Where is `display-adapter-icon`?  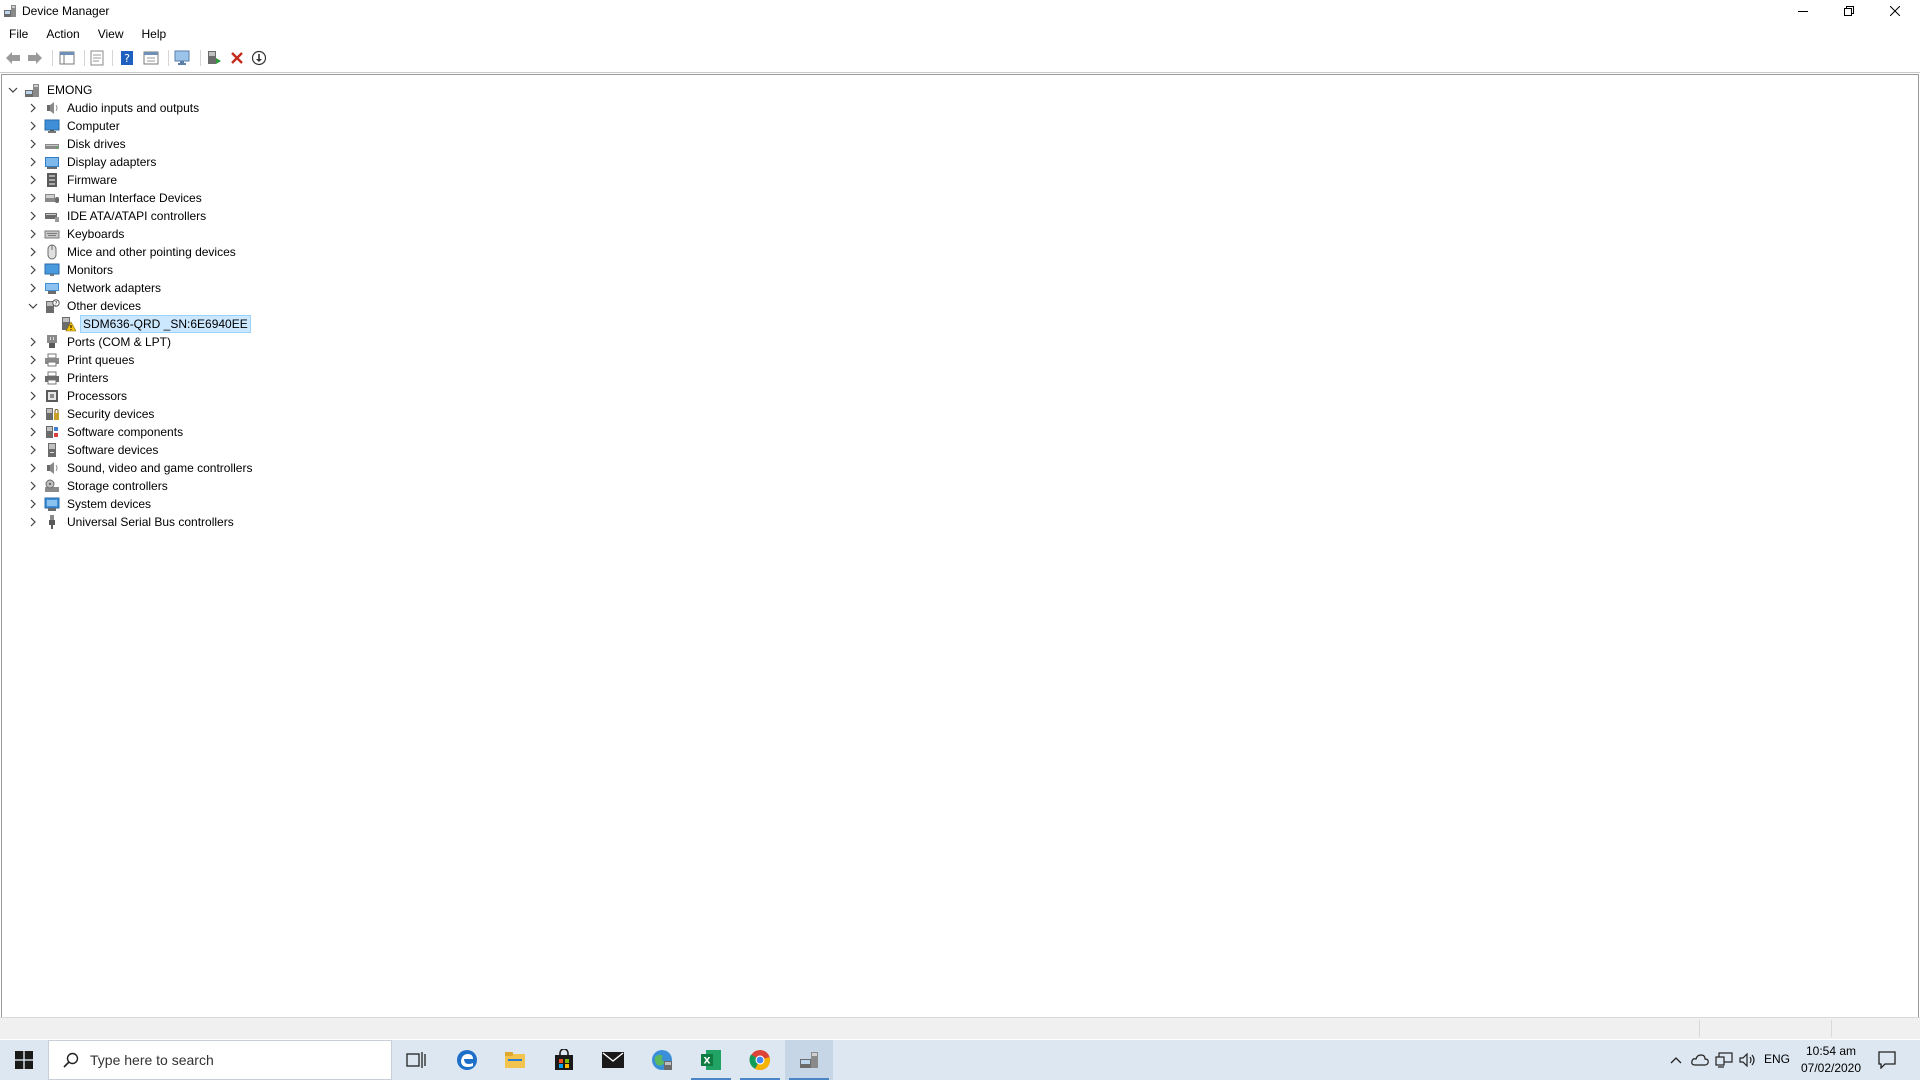 display-adapter-icon is located at coordinates (52, 162).